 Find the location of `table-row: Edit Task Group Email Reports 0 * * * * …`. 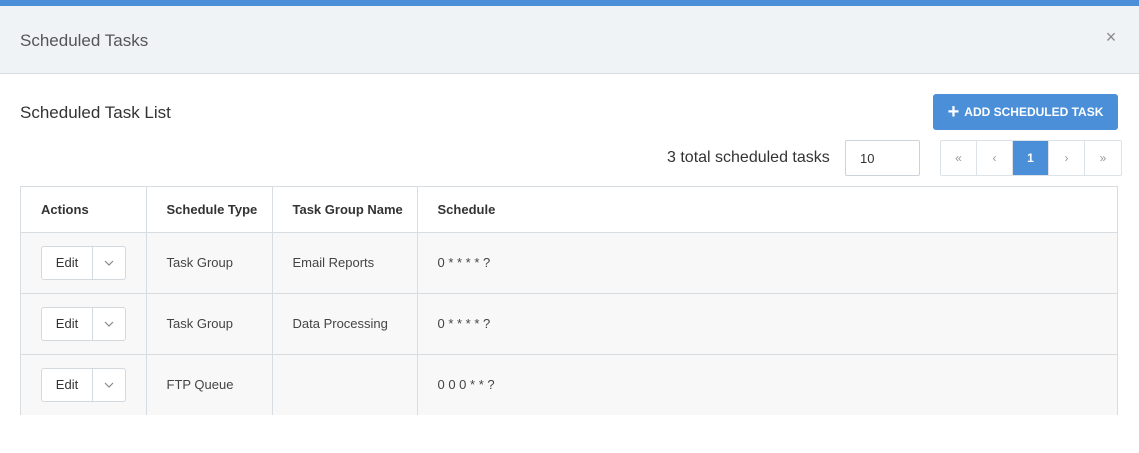

table-row: Edit Task Group Email Reports 0 * * * * … is located at coordinates (569, 263).